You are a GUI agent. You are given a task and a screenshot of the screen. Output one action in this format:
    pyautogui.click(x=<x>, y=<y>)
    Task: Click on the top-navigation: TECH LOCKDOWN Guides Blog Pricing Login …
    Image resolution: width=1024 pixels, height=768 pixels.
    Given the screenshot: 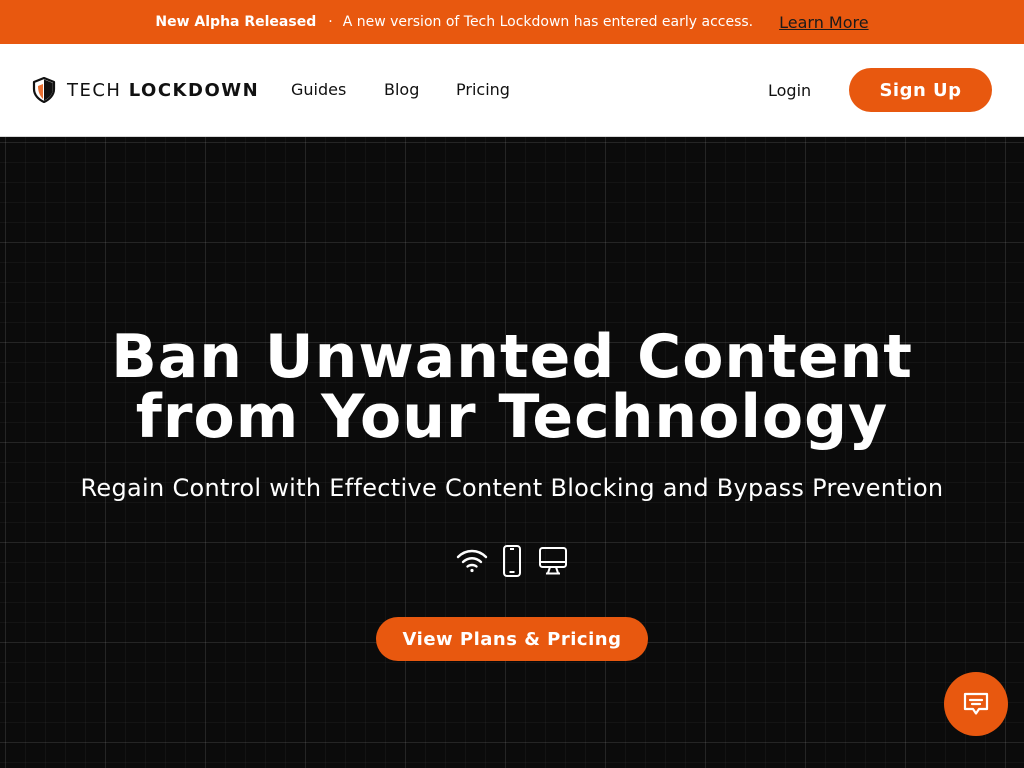 What is the action you would take?
    pyautogui.click(x=512, y=90)
    